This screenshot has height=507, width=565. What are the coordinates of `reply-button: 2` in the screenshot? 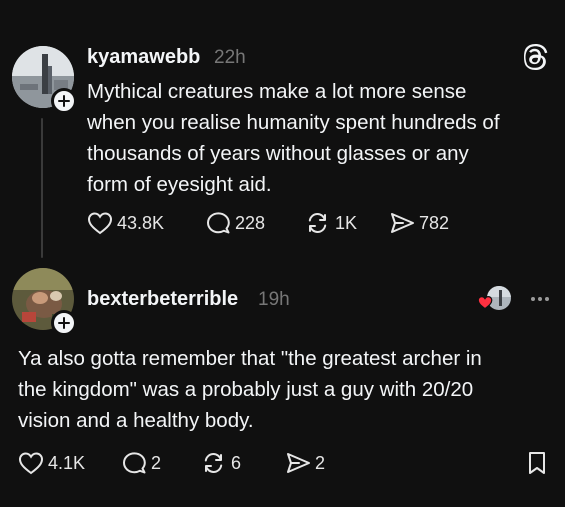 It's located at (161, 463).